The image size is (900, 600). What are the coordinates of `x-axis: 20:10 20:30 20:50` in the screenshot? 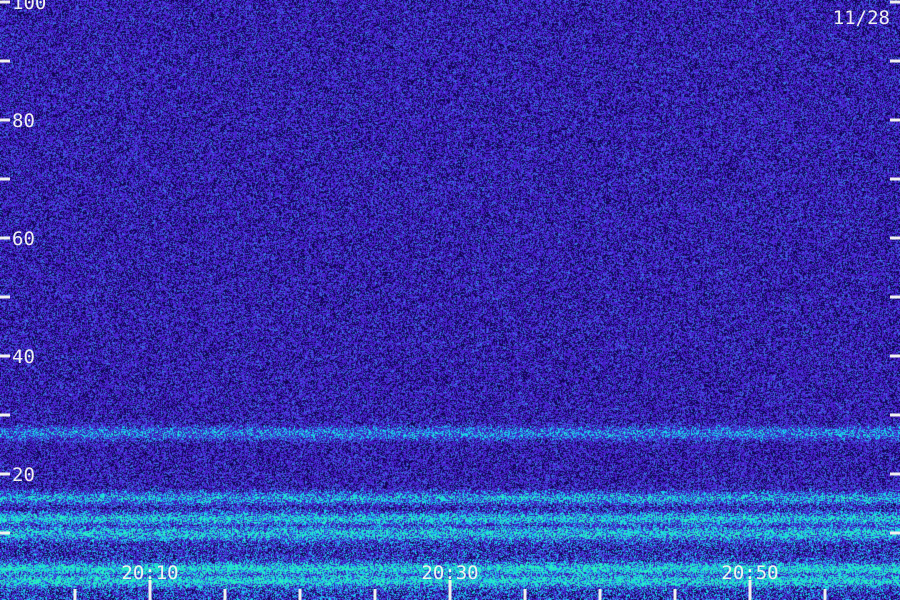 It's located at (450, 581).